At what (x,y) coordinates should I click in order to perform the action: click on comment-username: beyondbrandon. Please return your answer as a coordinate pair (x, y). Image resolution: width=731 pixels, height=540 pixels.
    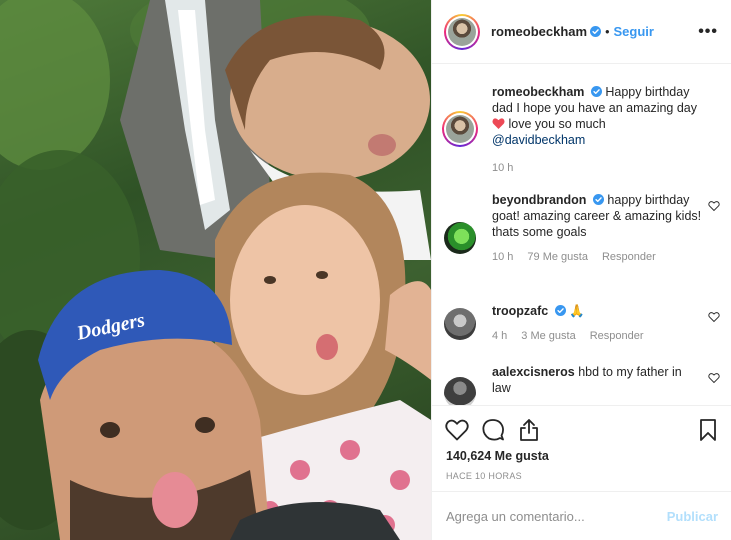
    Looking at the image, I should click on (539, 200).